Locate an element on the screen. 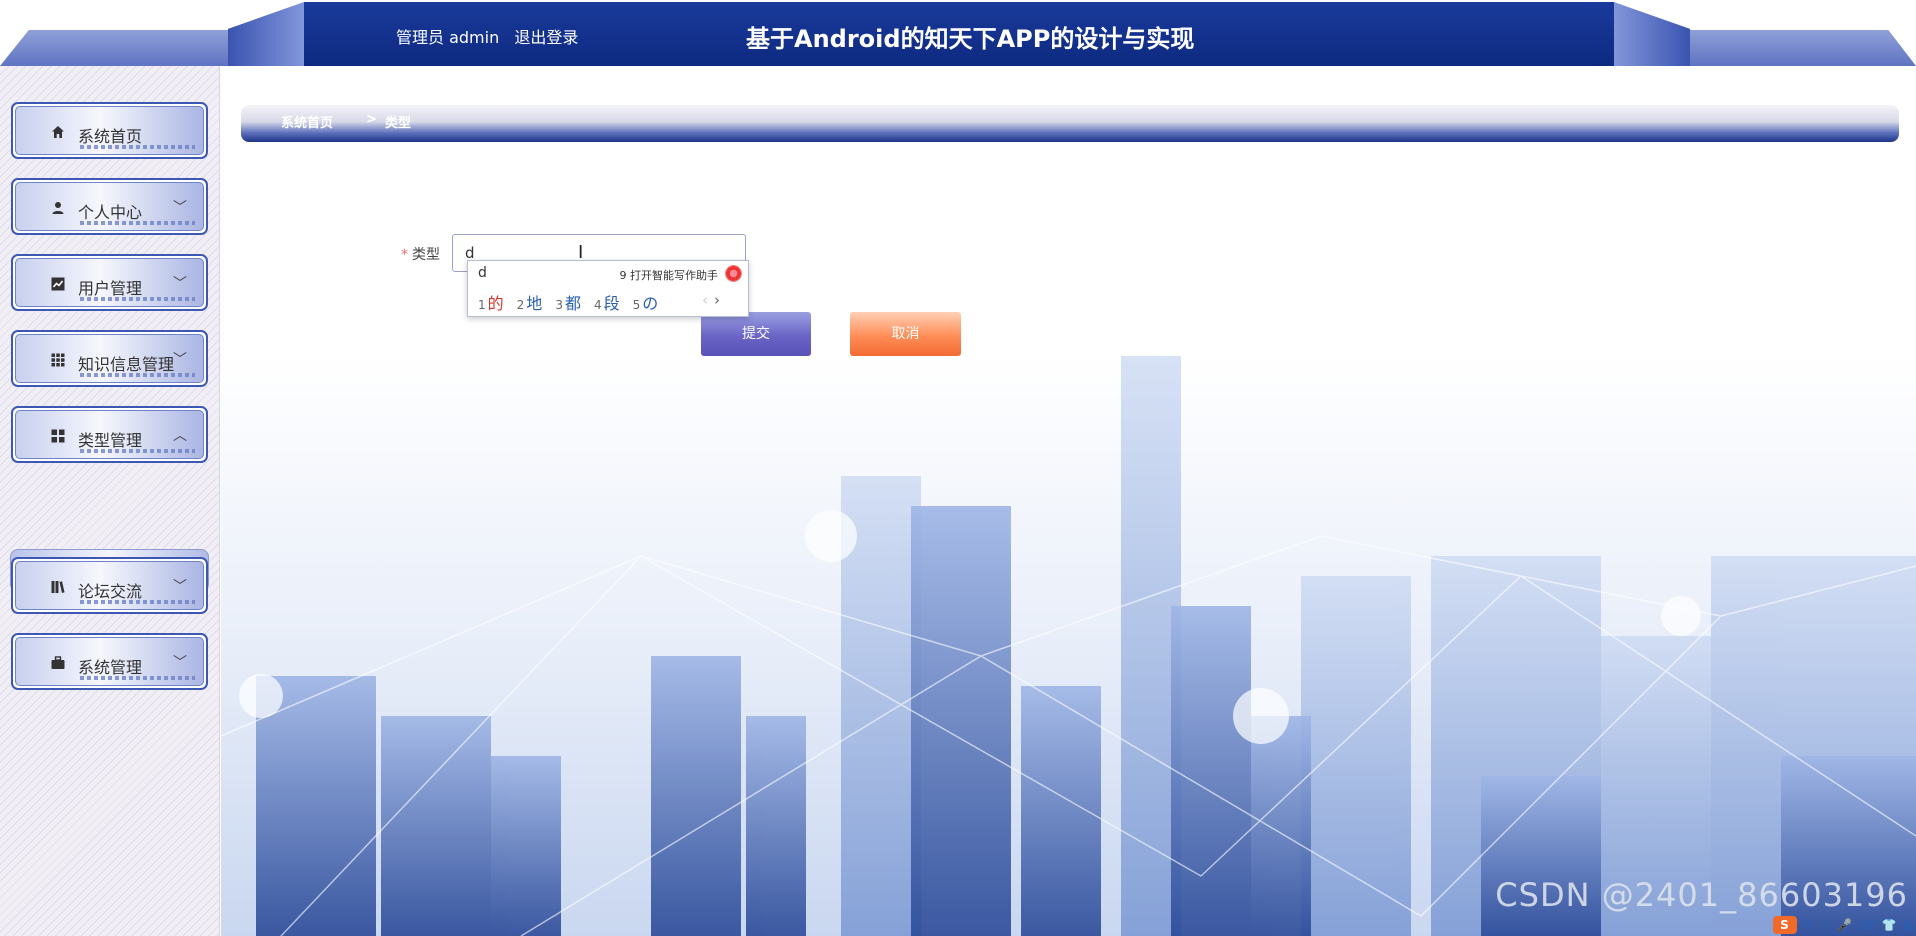 The height and width of the screenshot is (936, 1916). app-title: 基于Android的知天下APP的设计与实现 is located at coordinates (970, 39).